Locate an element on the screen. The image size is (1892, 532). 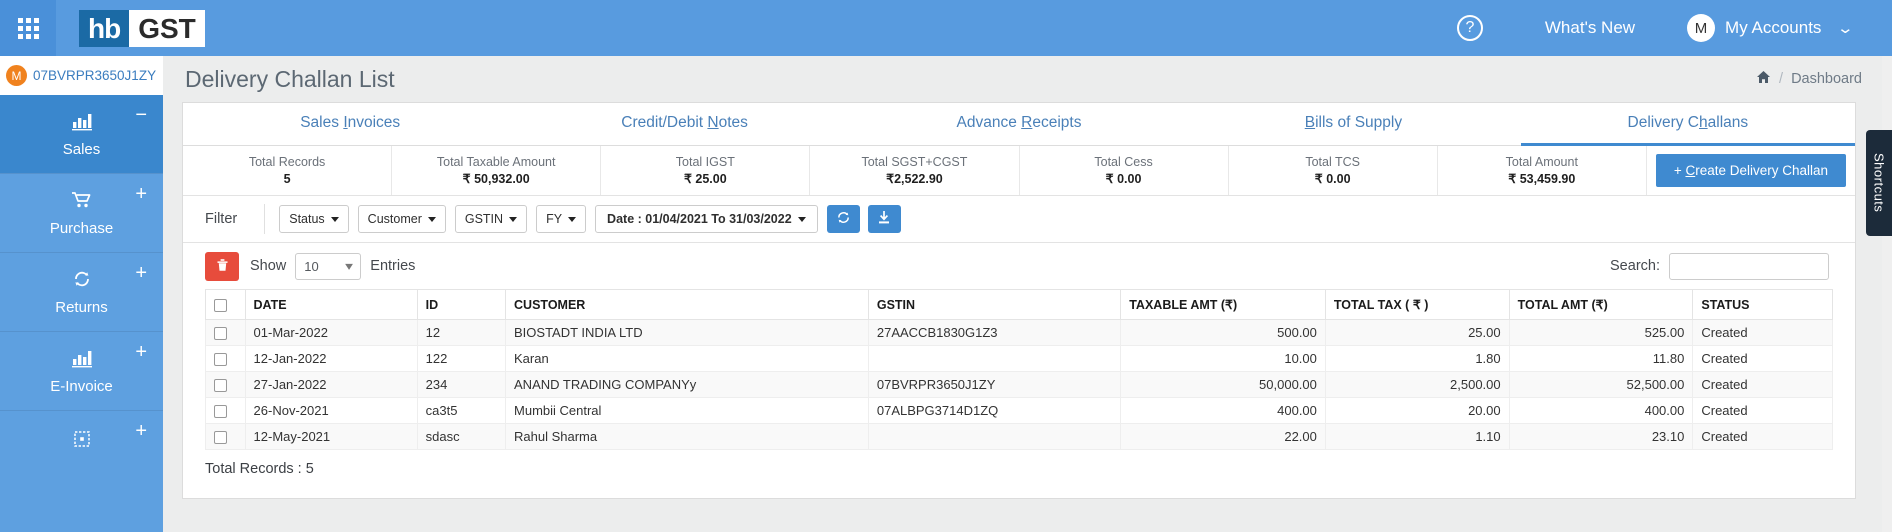
tab-sales-invoices: Sales Invoices is located at coordinates (350, 124).